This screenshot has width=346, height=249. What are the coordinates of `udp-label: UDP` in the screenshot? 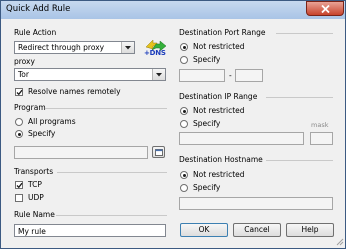 It's located at (36, 197).